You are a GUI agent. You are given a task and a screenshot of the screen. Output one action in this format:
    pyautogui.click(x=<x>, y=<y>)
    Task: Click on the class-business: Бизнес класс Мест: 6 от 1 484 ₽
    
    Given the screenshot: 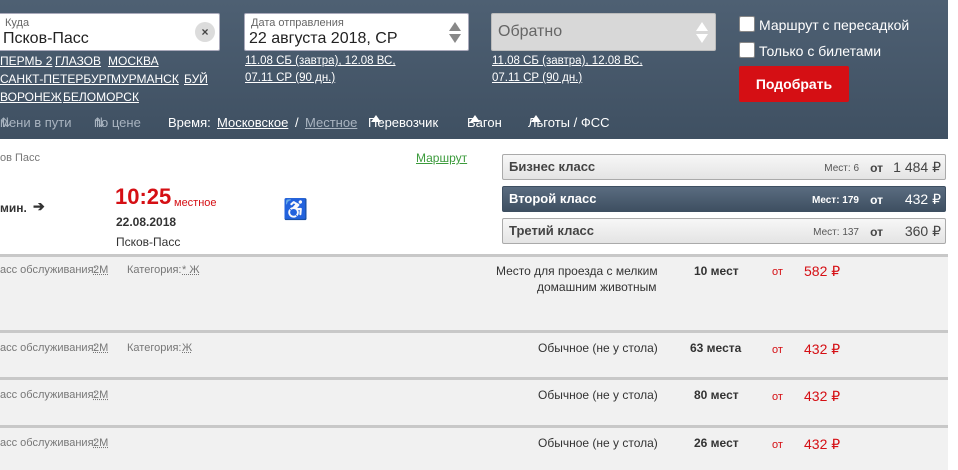 What is the action you would take?
    pyautogui.click(x=724, y=167)
    